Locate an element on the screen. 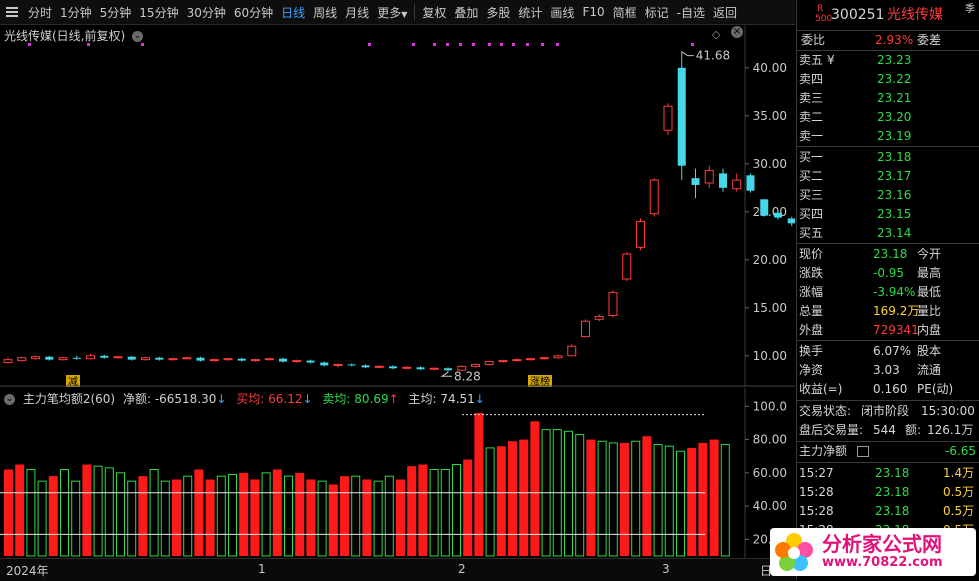 This screenshot has height=581, width=979. tab-15min: 15分钟 is located at coordinates (158, 12).